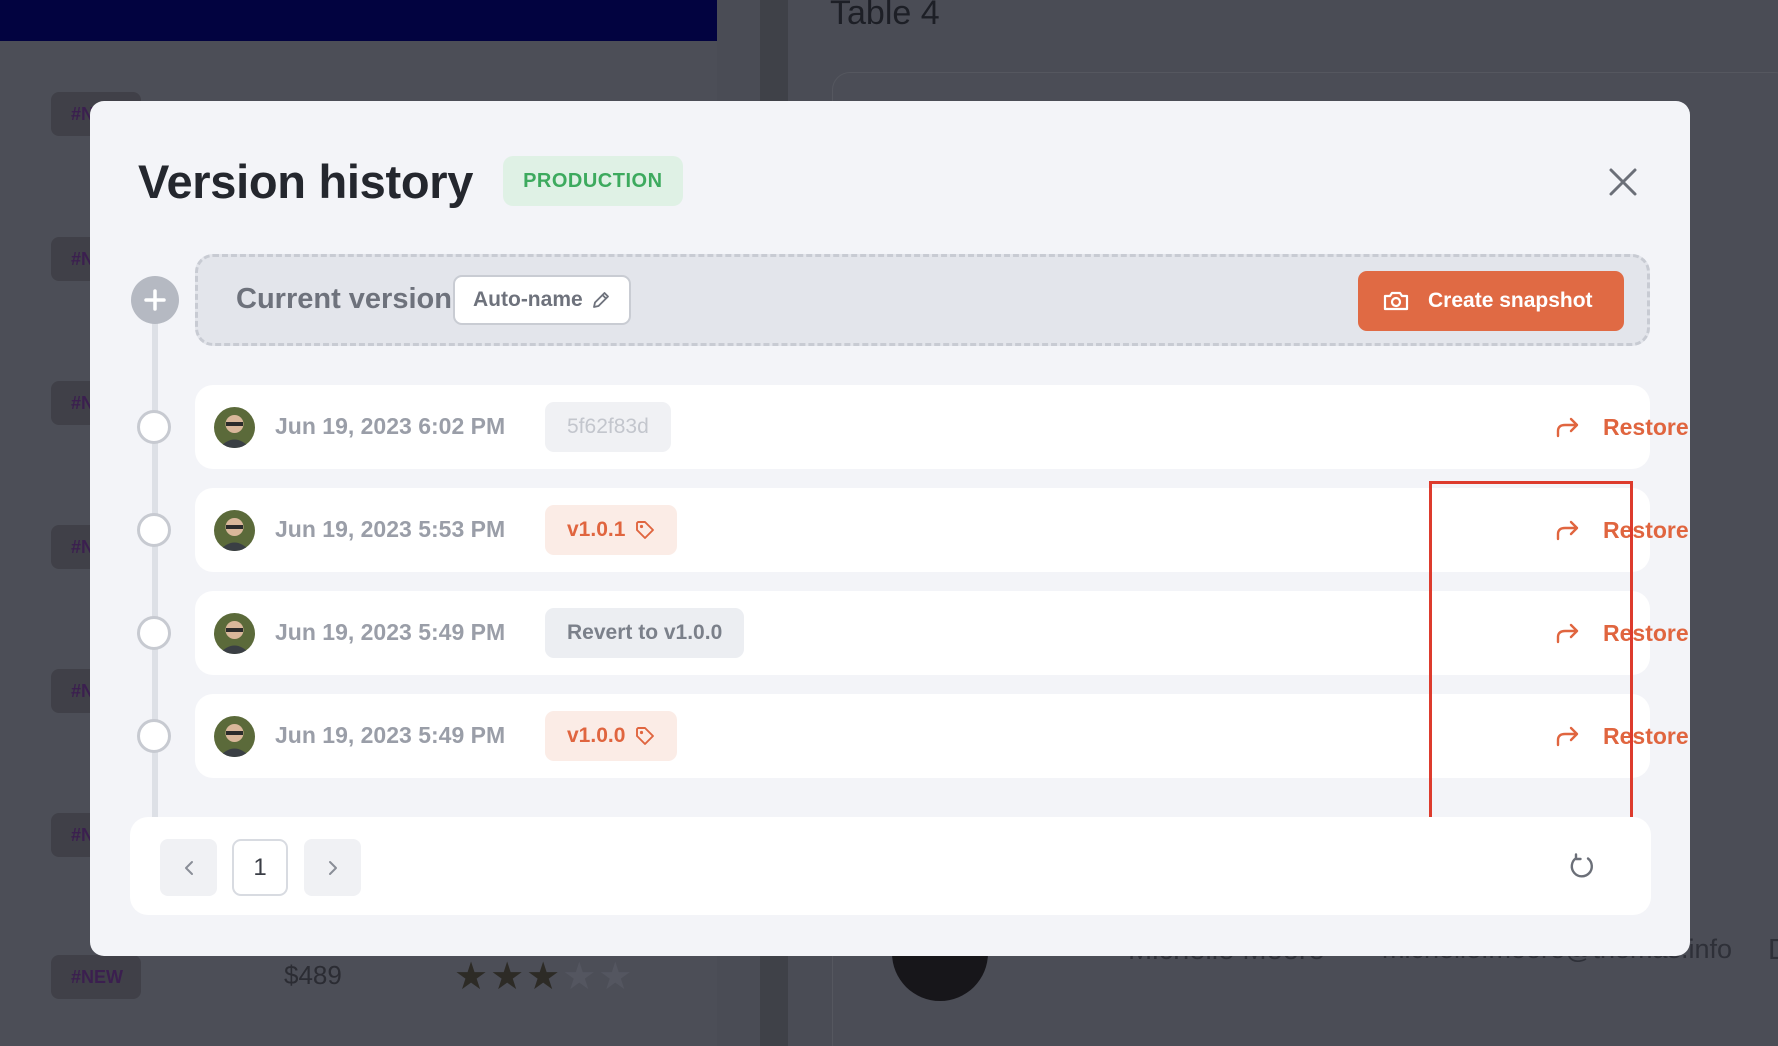 This screenshot has width=1778, height=1046. Describe the element at coordinates (390, 426) in the screenshot. I see `version-timestamp: Jun 19, 2023 6:02 PM` at that location.